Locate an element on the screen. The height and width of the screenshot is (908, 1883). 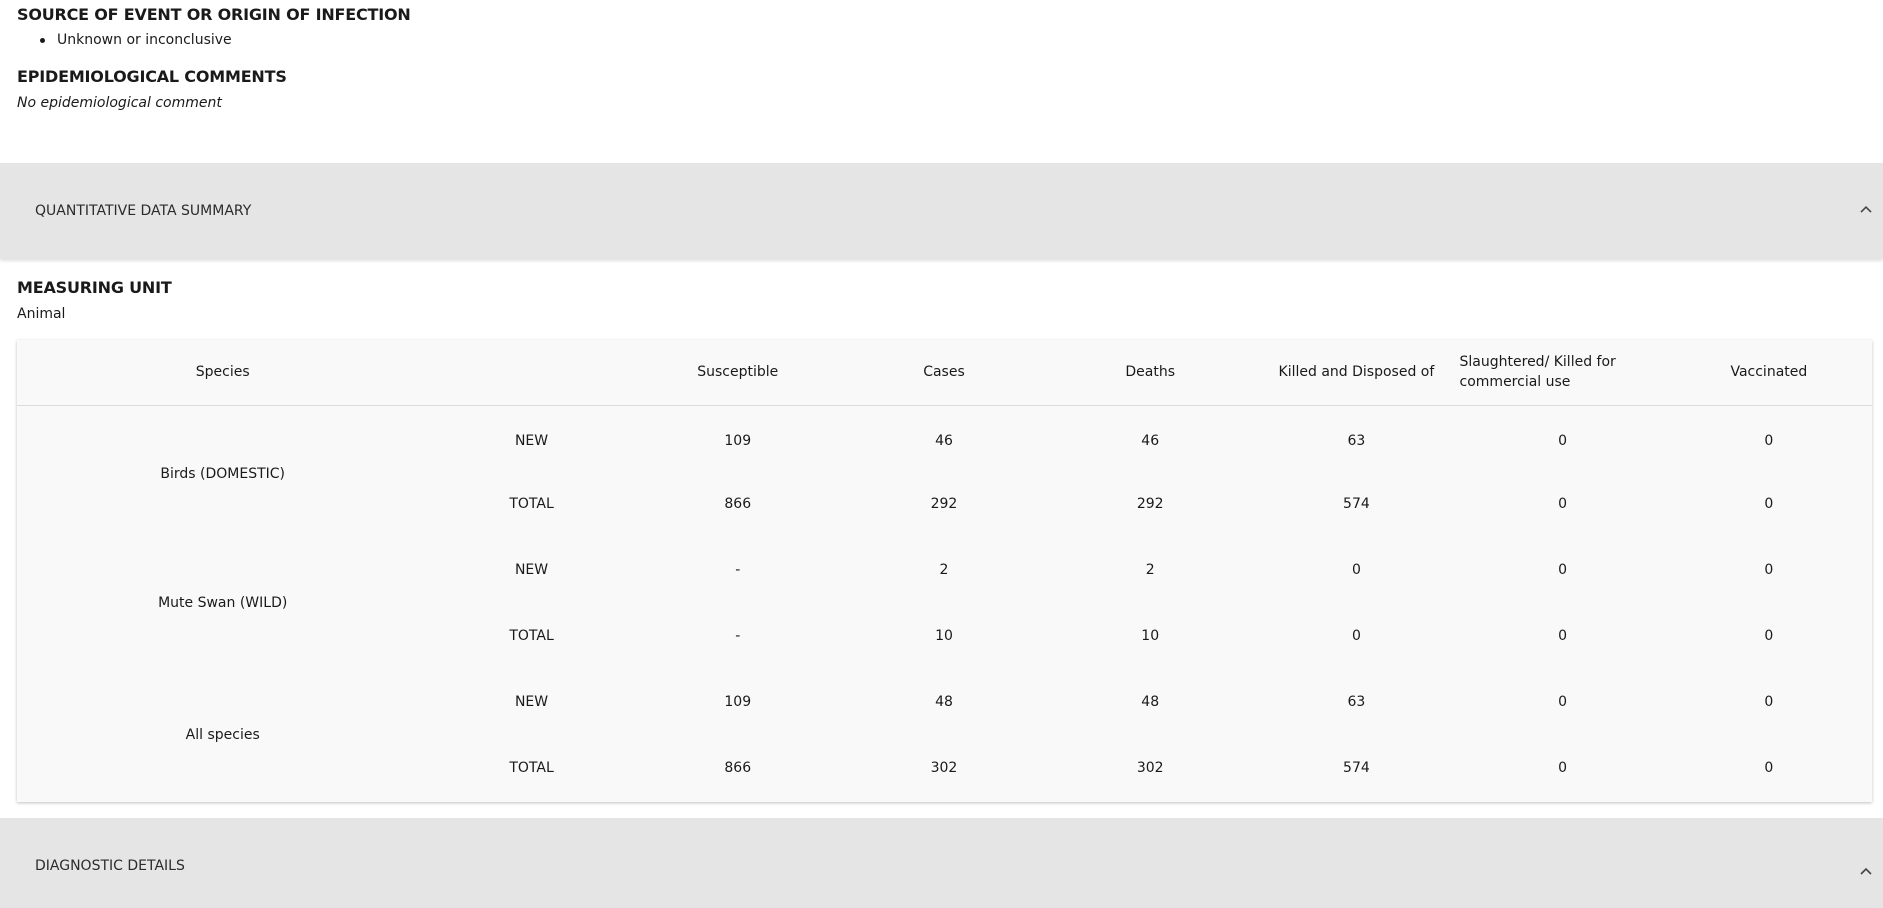
source-title: SOURCE OF EVENT OR ORIGIN OF INFECTION is located at coordinates (214, 14).